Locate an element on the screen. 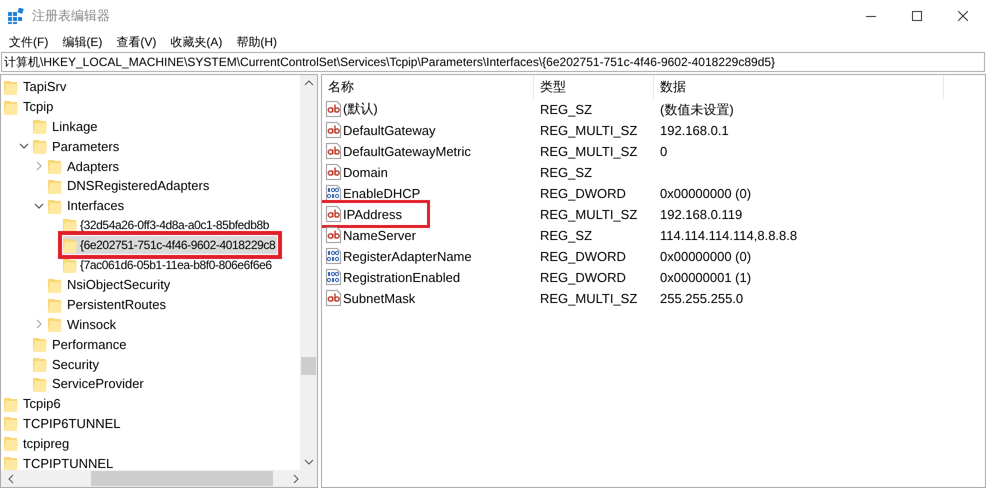  menu-item: 查看(V) is located at coordinates (136, 42).